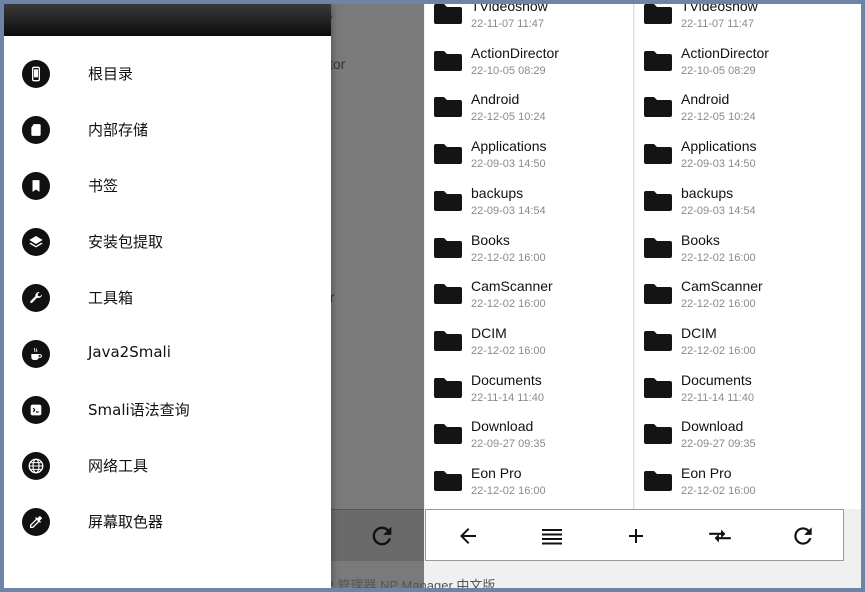 The height and width of the screenshot is (592, 865). What do you see at coordinates (139, 410) in the screenshot?
I see `drawer-item-label: Smali语法查询` at bounding box center [139, 410].